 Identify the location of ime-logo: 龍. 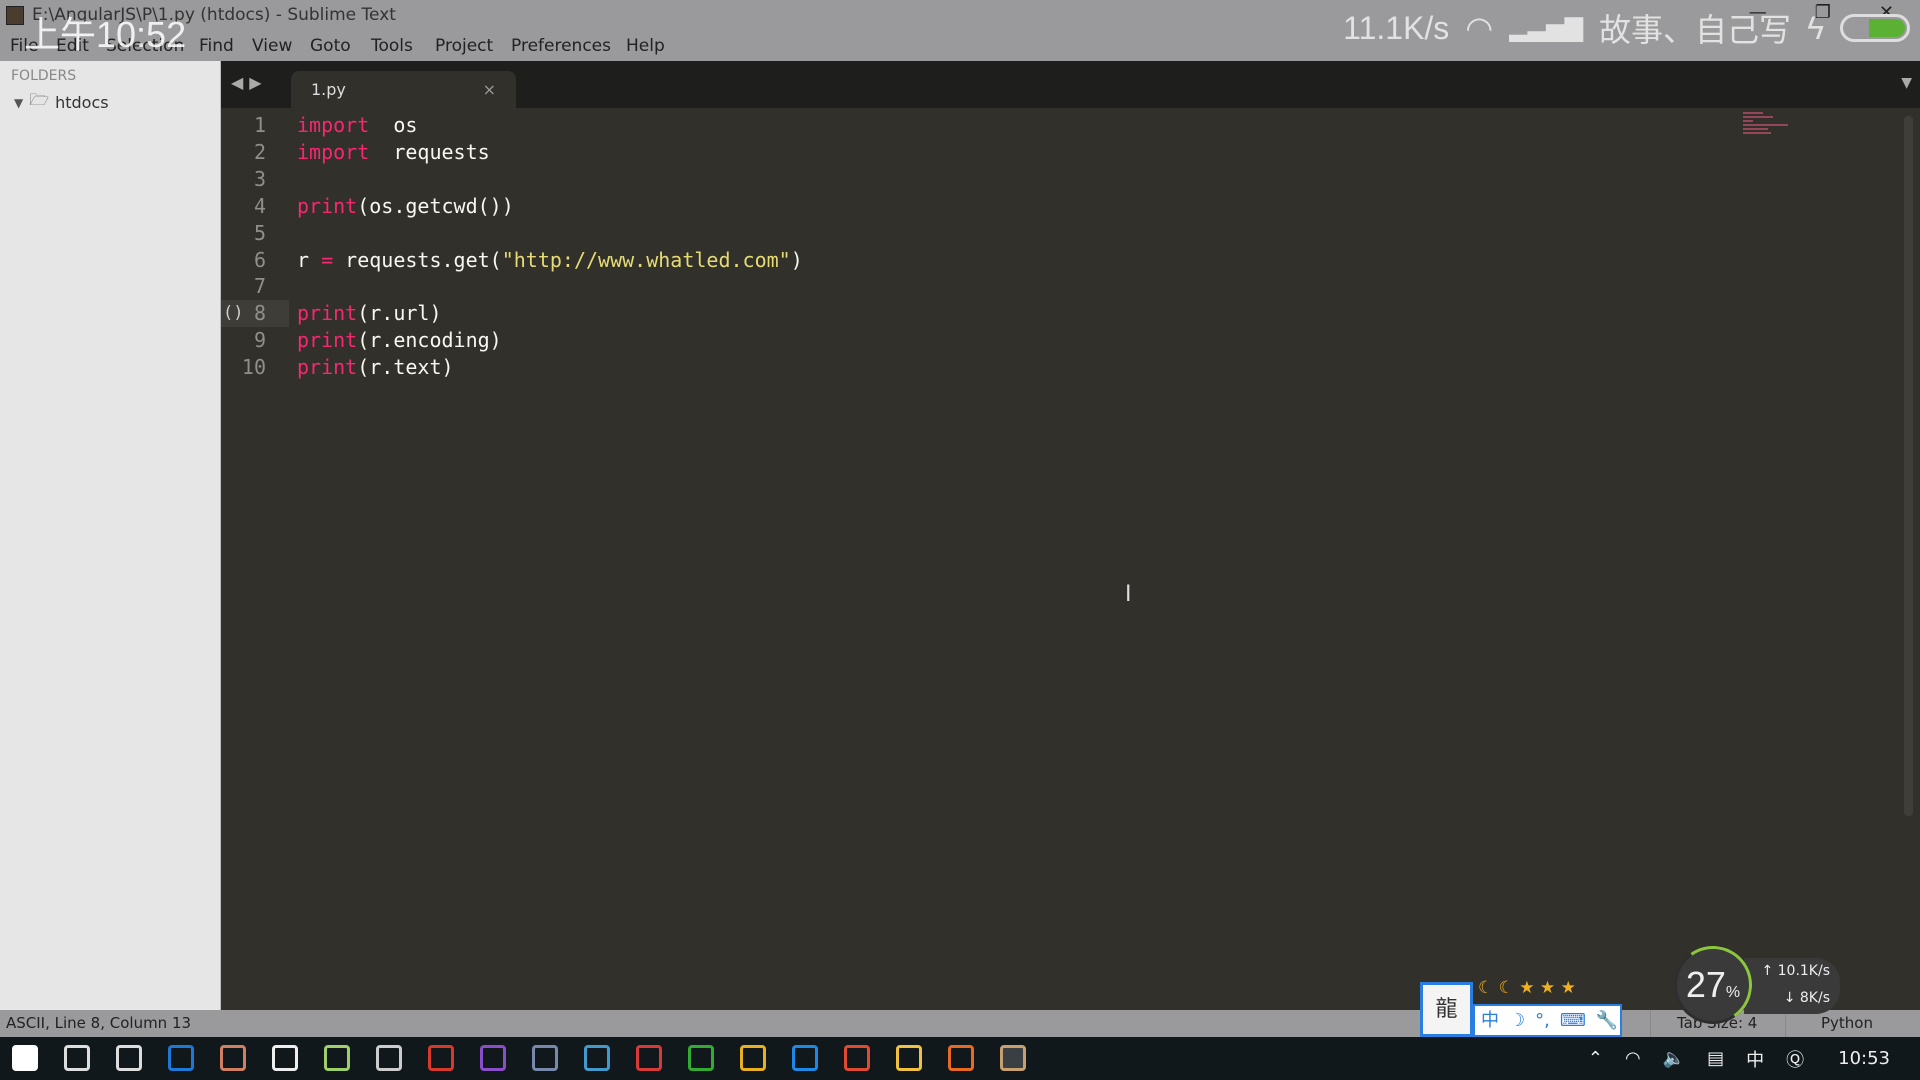
(1446, 1009).